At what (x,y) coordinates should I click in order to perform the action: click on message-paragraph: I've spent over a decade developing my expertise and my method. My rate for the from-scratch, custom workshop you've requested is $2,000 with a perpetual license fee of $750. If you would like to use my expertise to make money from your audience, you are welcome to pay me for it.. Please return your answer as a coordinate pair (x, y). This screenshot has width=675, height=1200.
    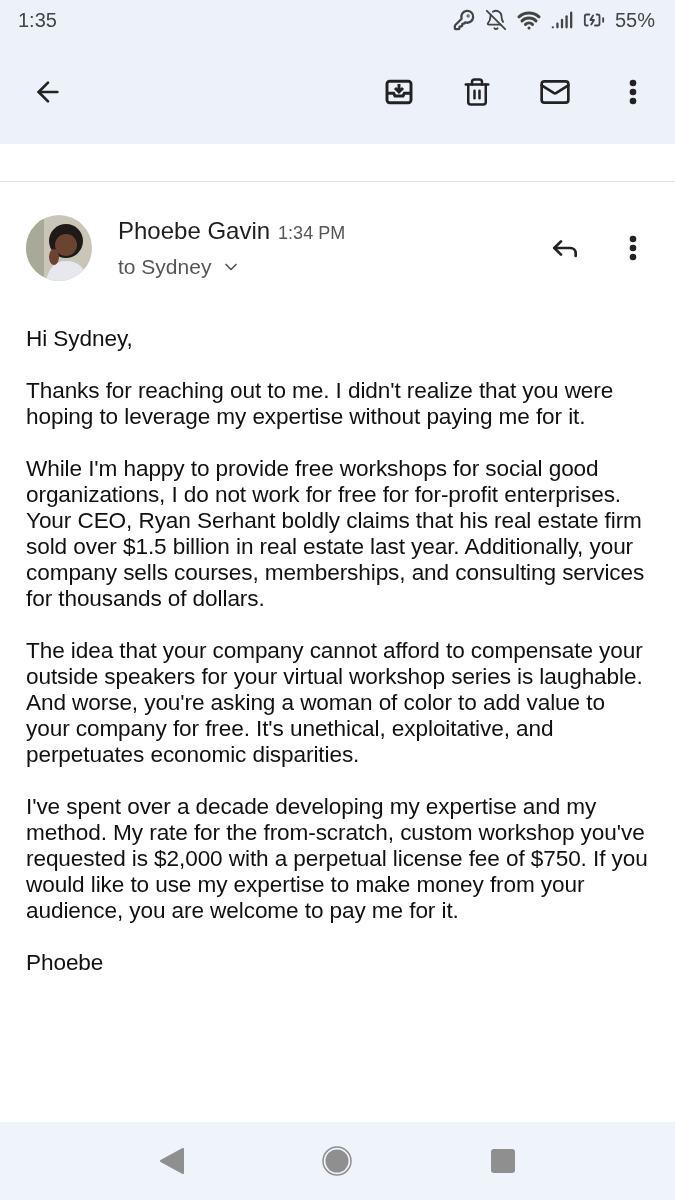
    Looking at the image, I should click on (337, 859).